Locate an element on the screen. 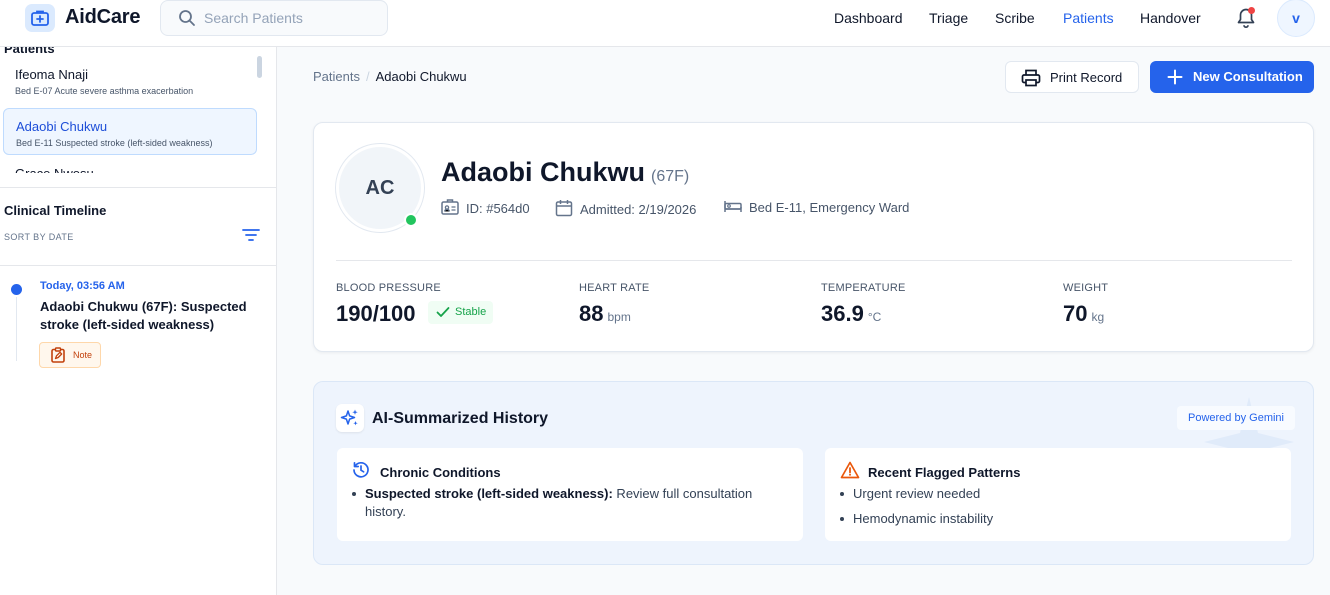 This screenshot has height=595, width=1330. warning-icon is located at coordinates (850, 472).